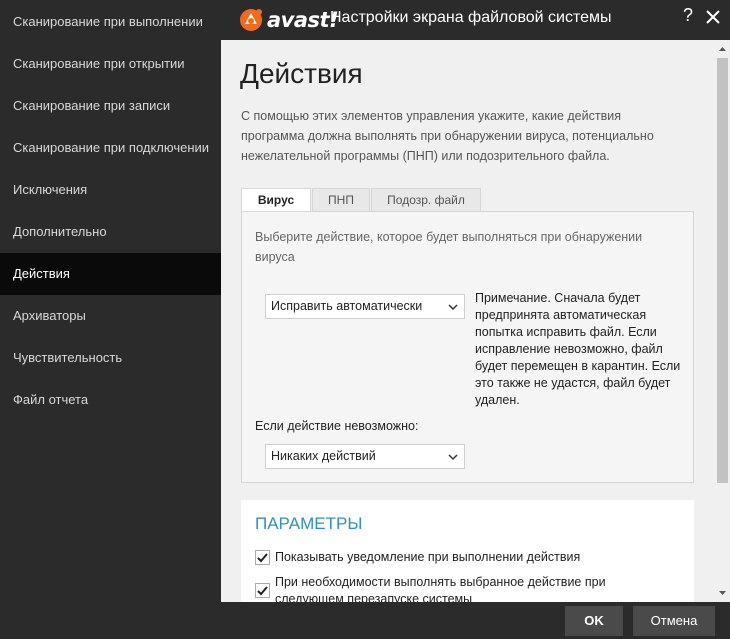 This screenshot has width=730, height=639. Describe the element at coordinates (303, 20) in the screenshot. I see `logo-text: avast!` at that location.